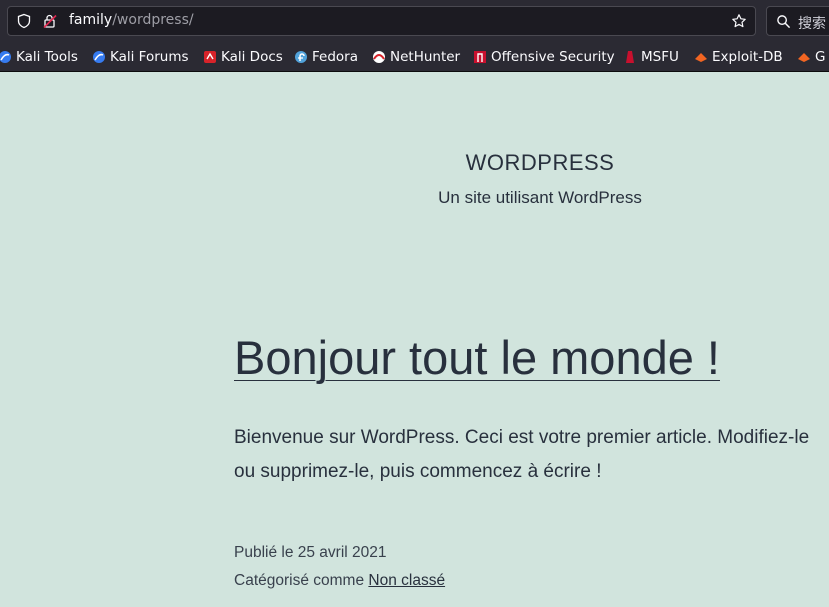 The width and height of the screenshot is (829, 607). Describe the element at coordinates (820, 57) in the screenshot. I see `bookmark-label: G` at that location.